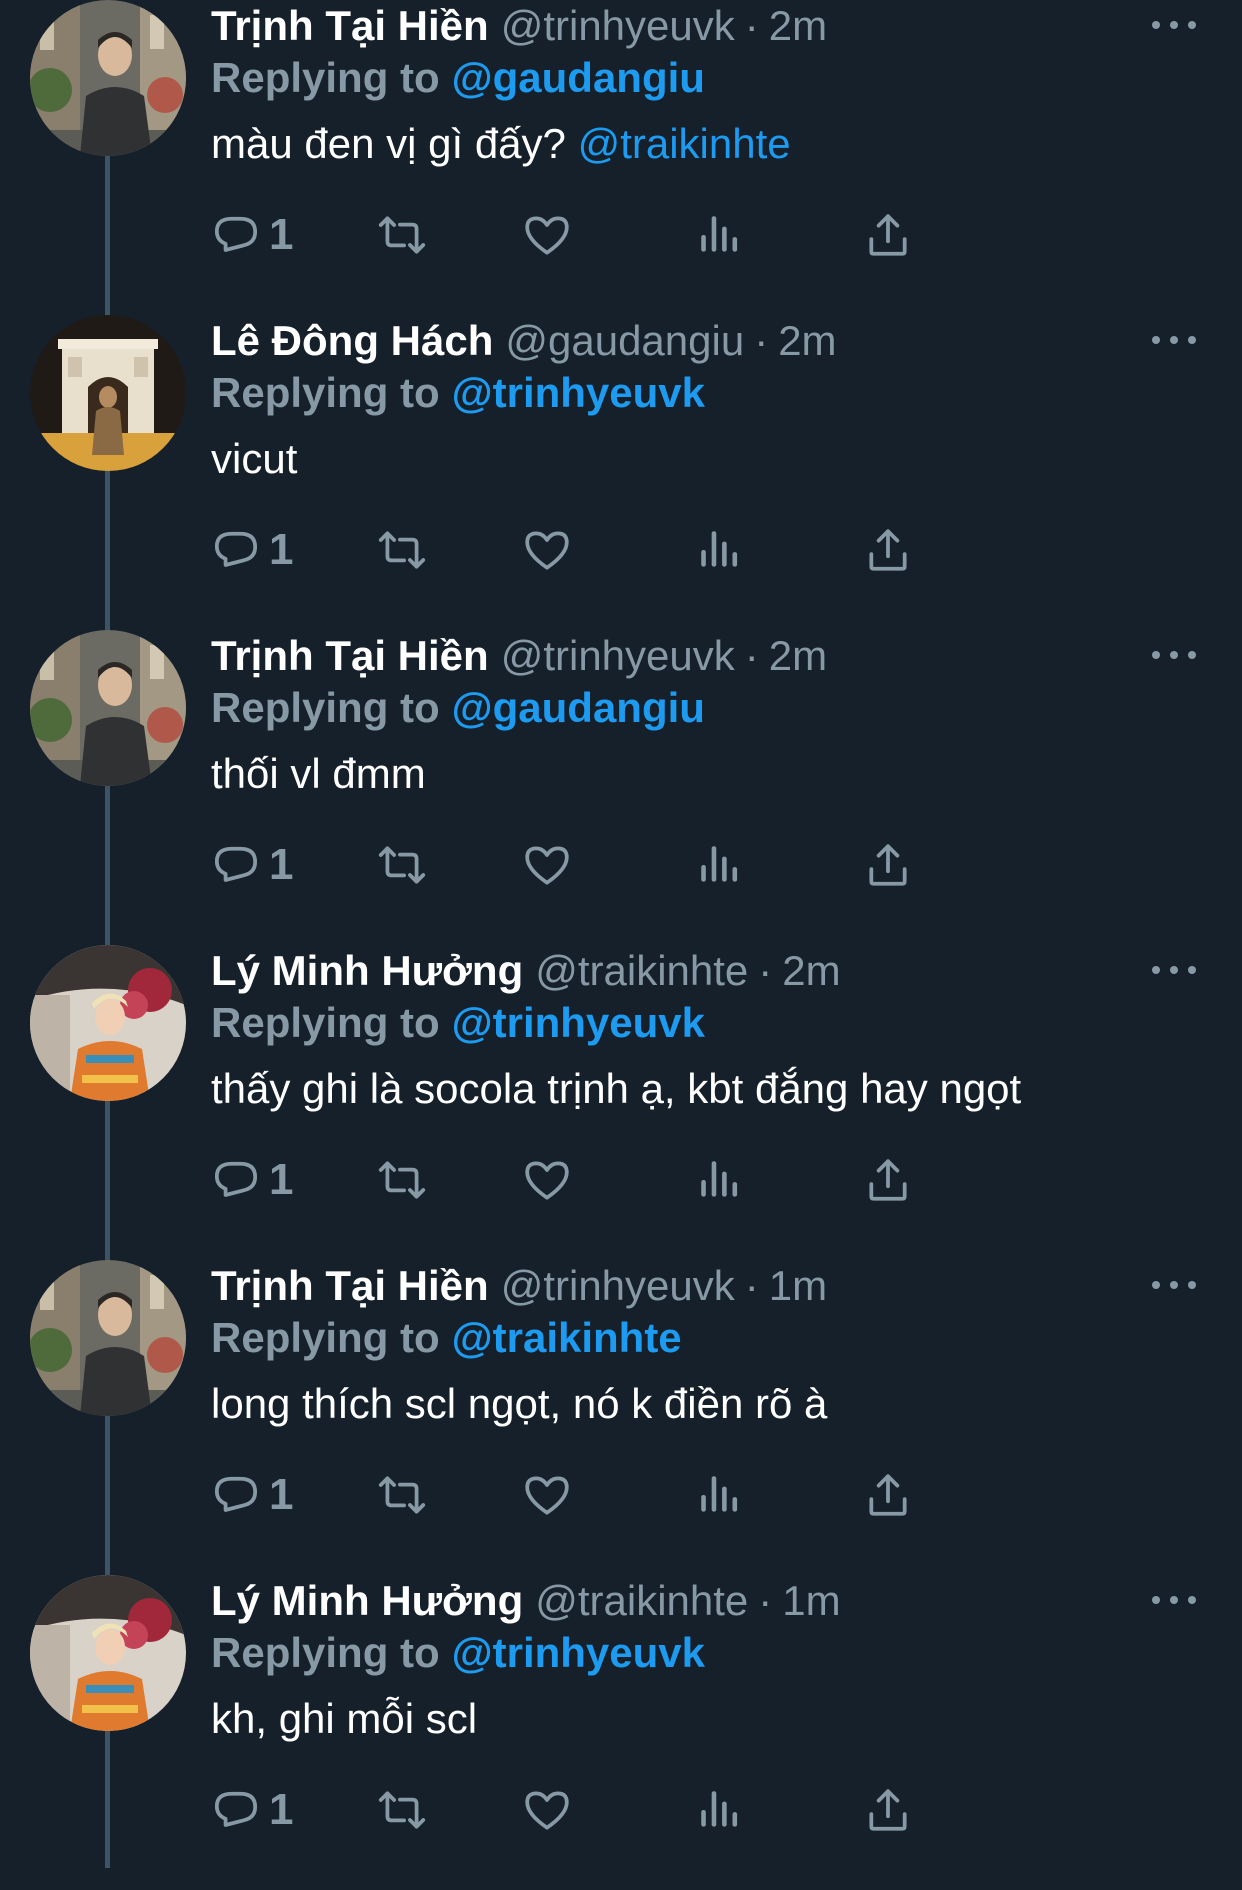  What do you see at coordinates (352, 341) in the screenshot?
I see `display-name: Lê Đông Hách` at bounding box center [352, 341].